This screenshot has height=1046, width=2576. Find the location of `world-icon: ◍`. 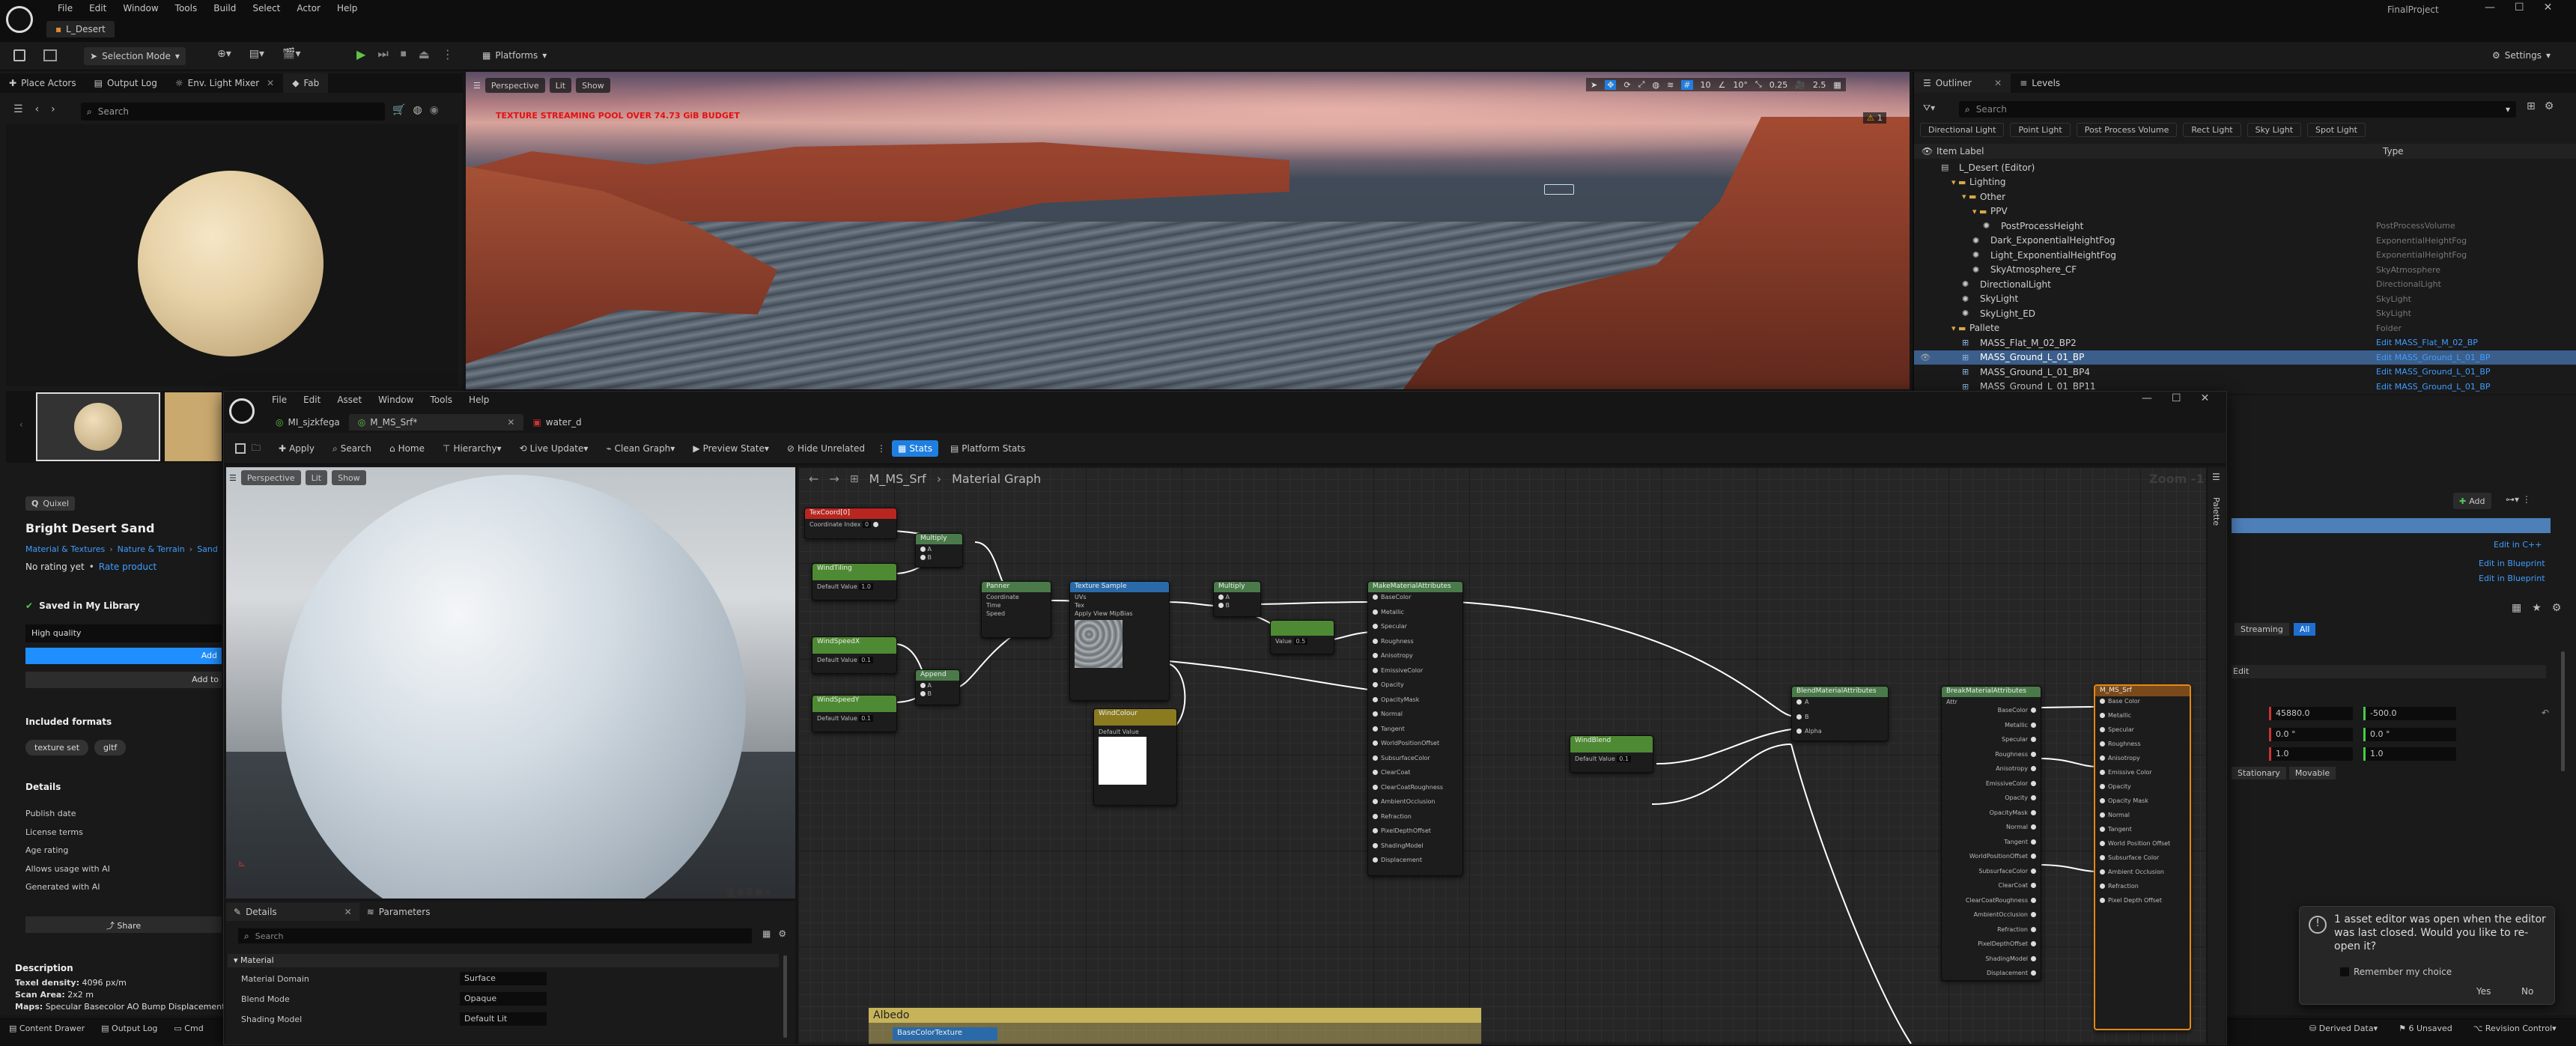

world-icon: ◍ is located at coordinates (1655, 85).